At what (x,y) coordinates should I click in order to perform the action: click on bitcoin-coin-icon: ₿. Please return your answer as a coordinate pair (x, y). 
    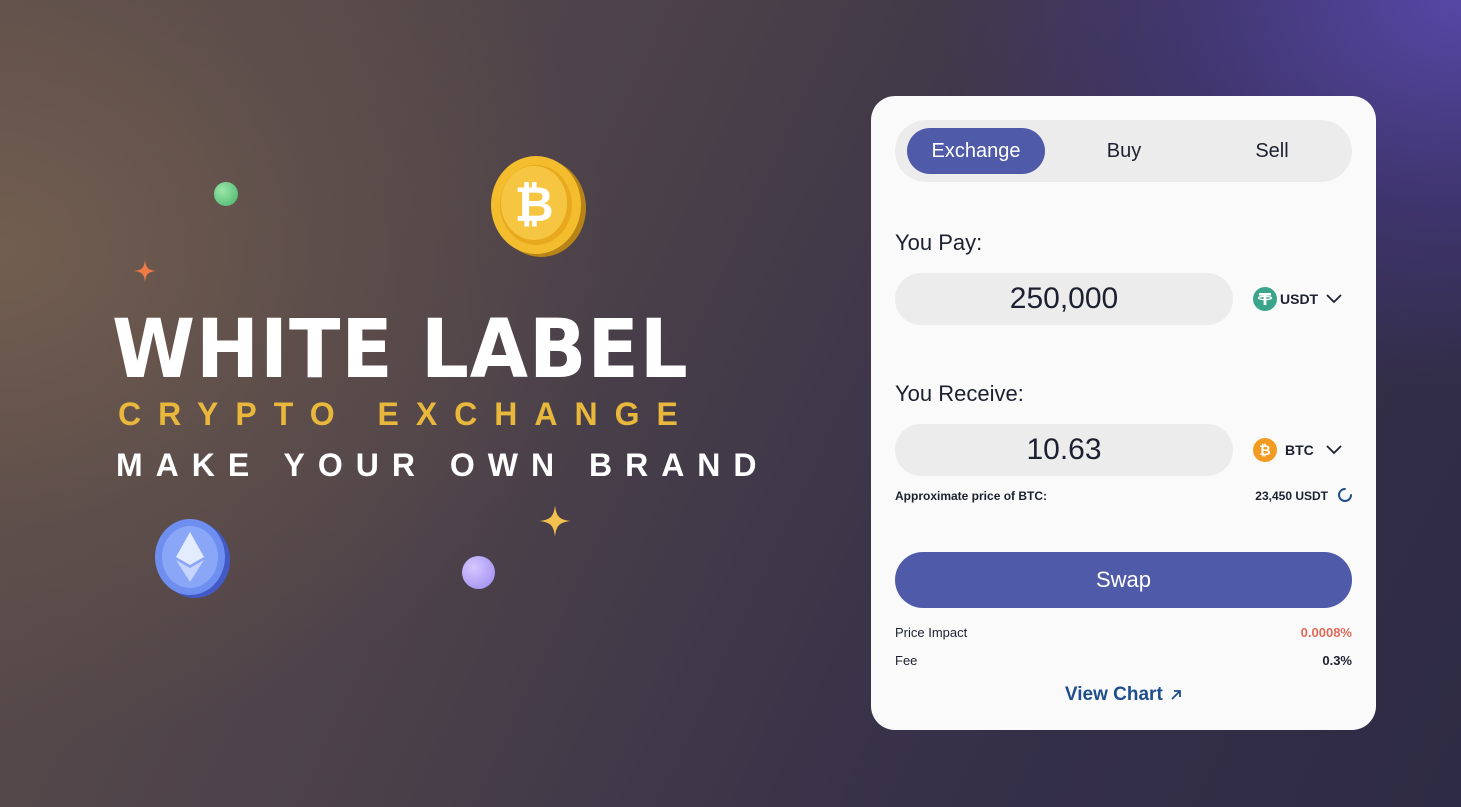
    Looking at the image, I should click on (538, 206).